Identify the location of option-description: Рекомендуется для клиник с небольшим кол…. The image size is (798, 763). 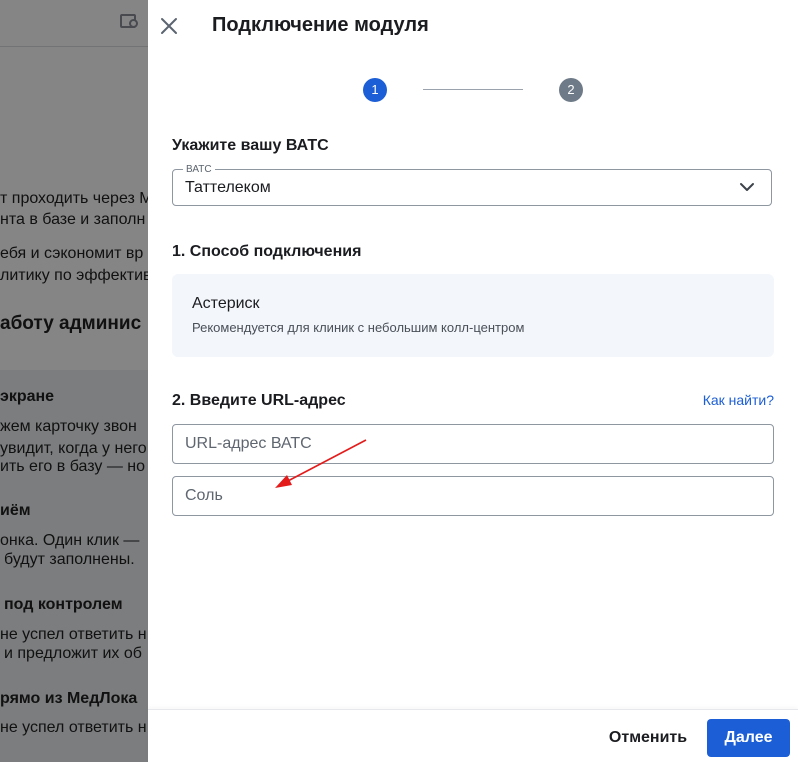
(358, 327).